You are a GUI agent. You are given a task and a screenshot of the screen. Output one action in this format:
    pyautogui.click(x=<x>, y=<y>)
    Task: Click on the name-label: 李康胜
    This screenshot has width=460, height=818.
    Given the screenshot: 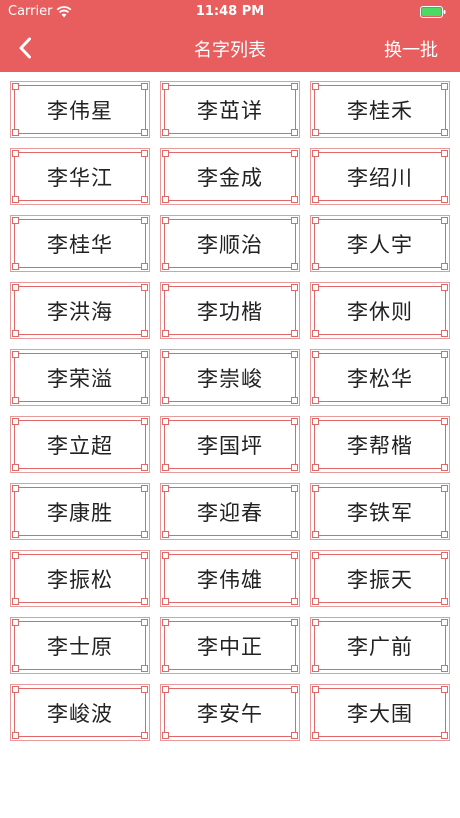 What is the action you would take?
    pyautogui.click(x=80, y=512)
    